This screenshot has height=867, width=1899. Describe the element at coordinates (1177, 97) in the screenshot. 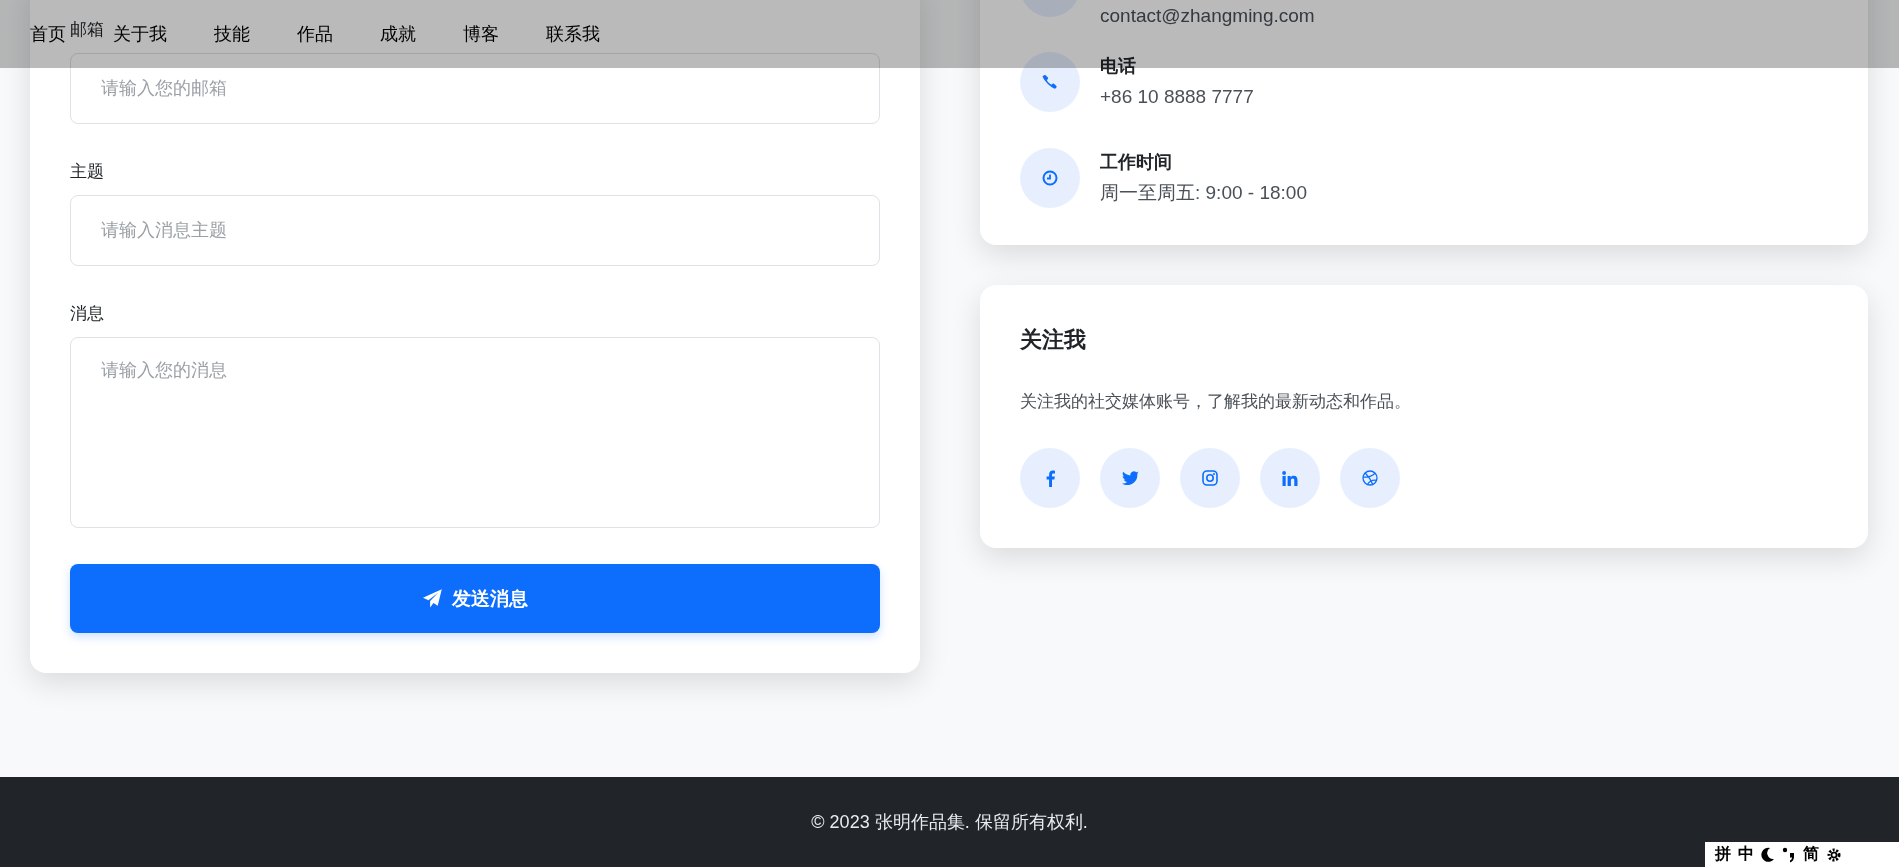

I see `contact-value: +86 10 8888 7777` at that location.